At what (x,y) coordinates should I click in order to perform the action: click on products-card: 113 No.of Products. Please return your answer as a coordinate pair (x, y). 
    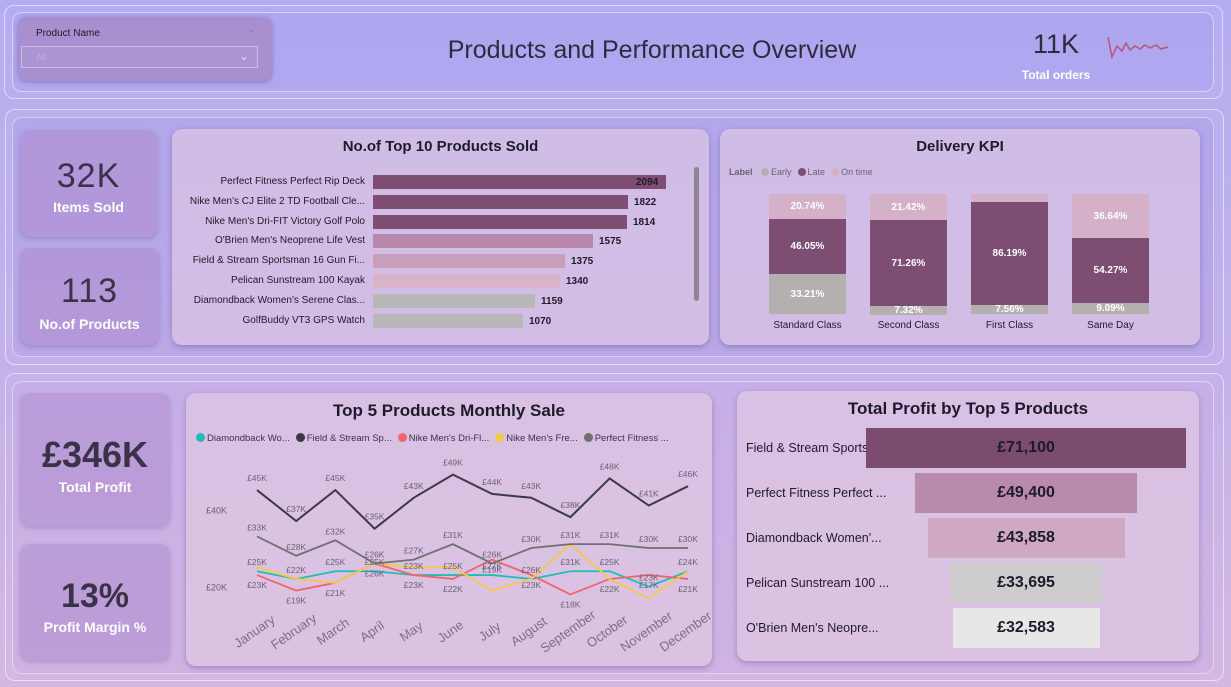
    Looking at the image, I should click on (89, 296).